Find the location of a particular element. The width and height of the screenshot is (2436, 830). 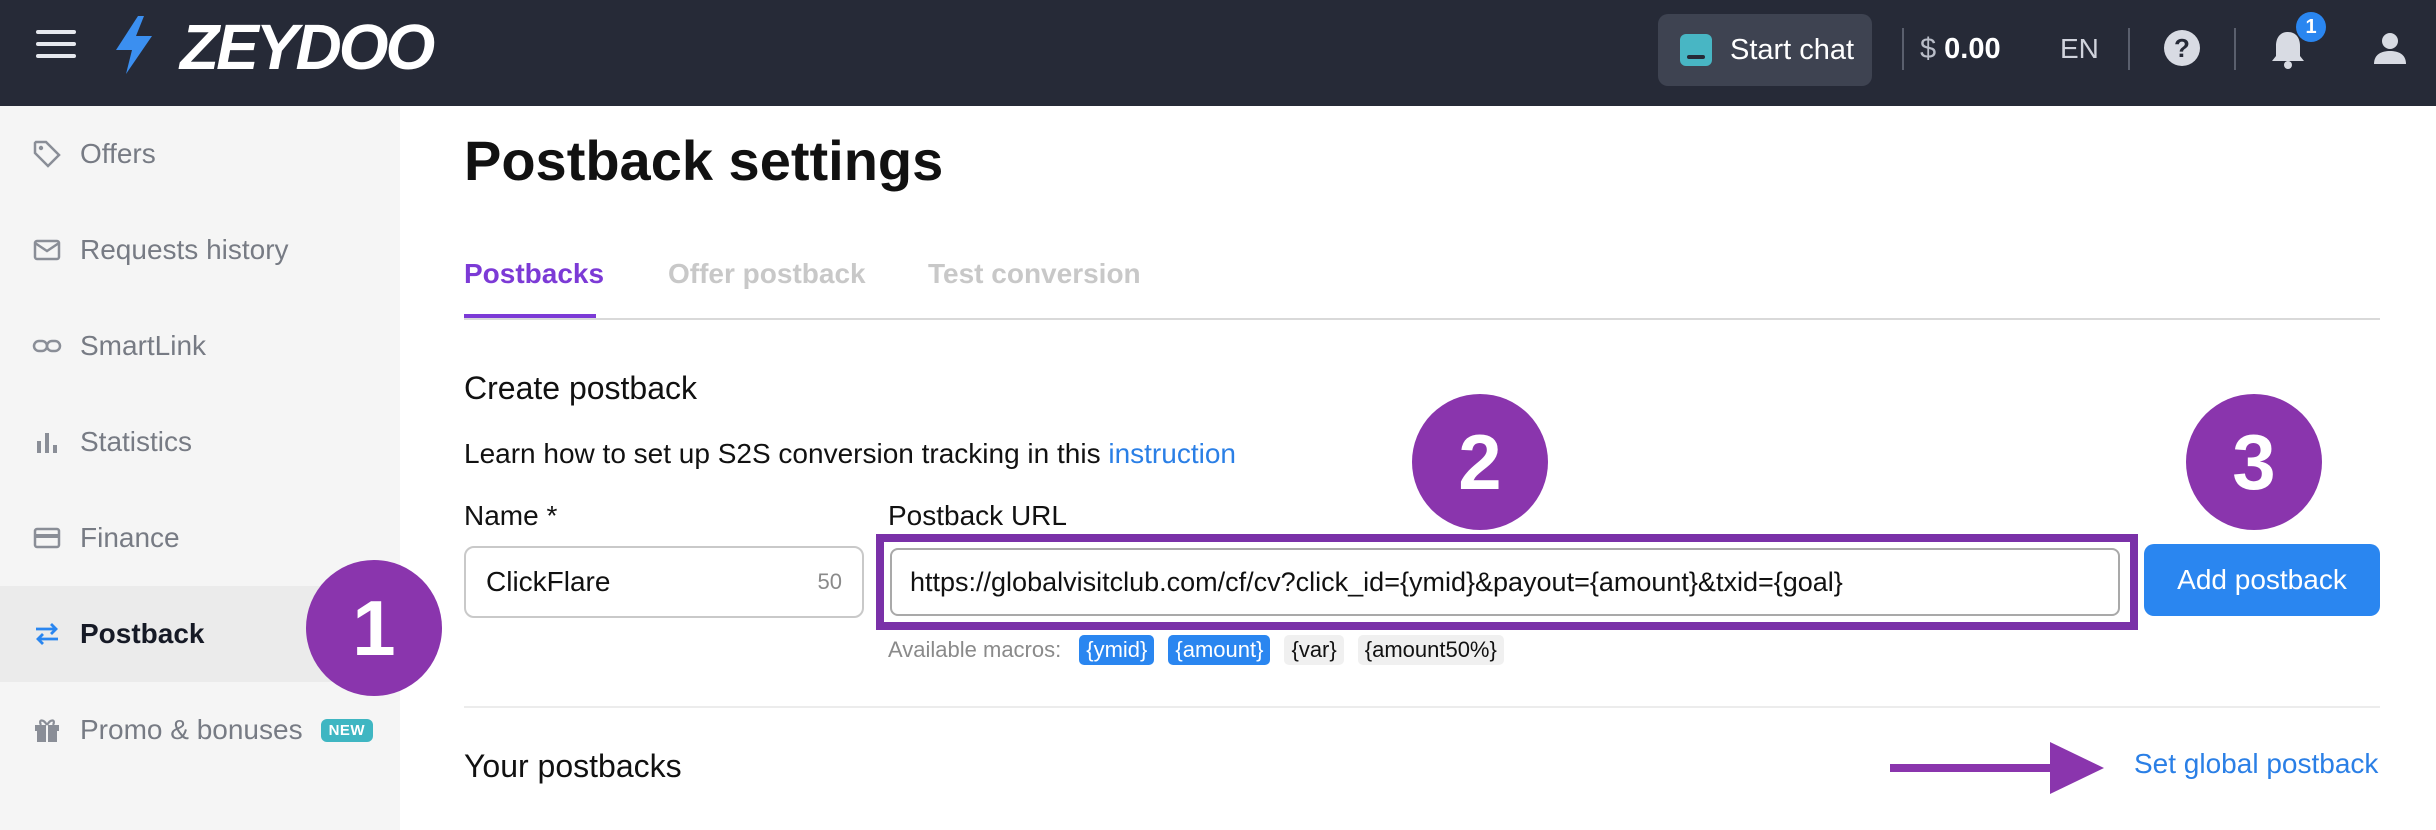

page-title: Postback settings is located at coordinates (704, 160).